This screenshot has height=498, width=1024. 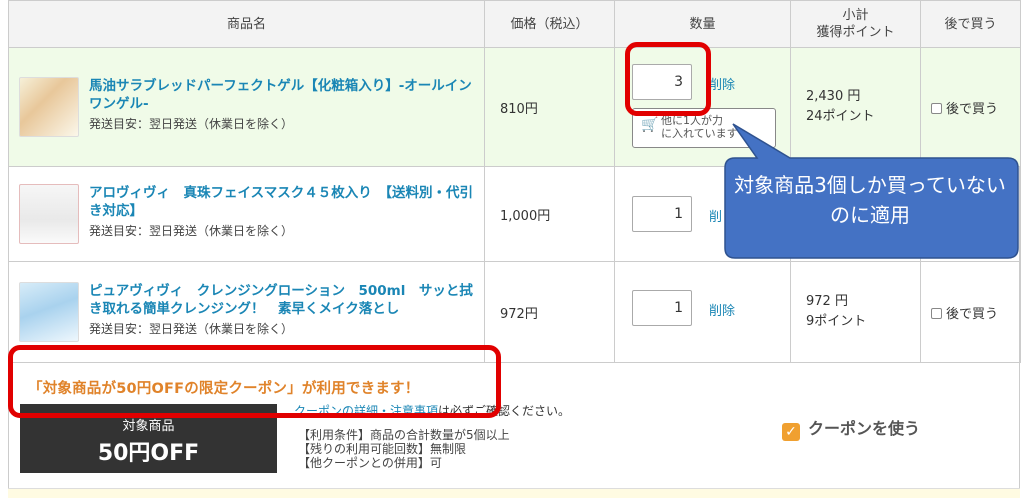 What do you see at coordinates (281, 95) in the screenshot?
I see `product-name-link: 馬油サラブレッドパーフェクトゲル【化粧箱入り】-オールインワンゲル-` at bounding box center [281, 95].